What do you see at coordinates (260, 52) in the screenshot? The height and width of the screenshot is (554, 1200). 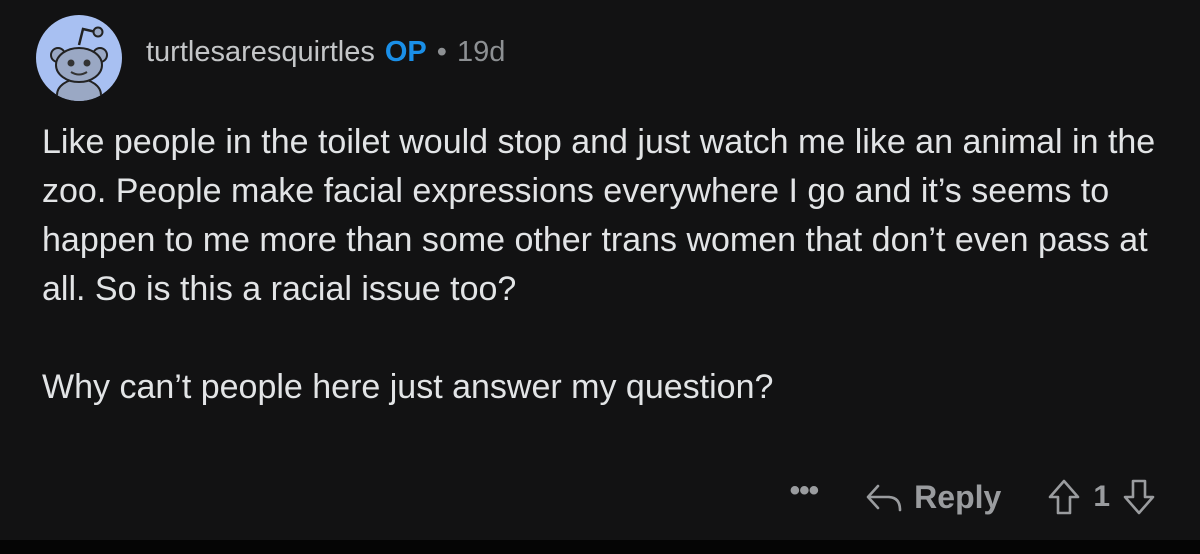 I see `author-username: turtlesaresquirtles` at bounding box center [260, 52].